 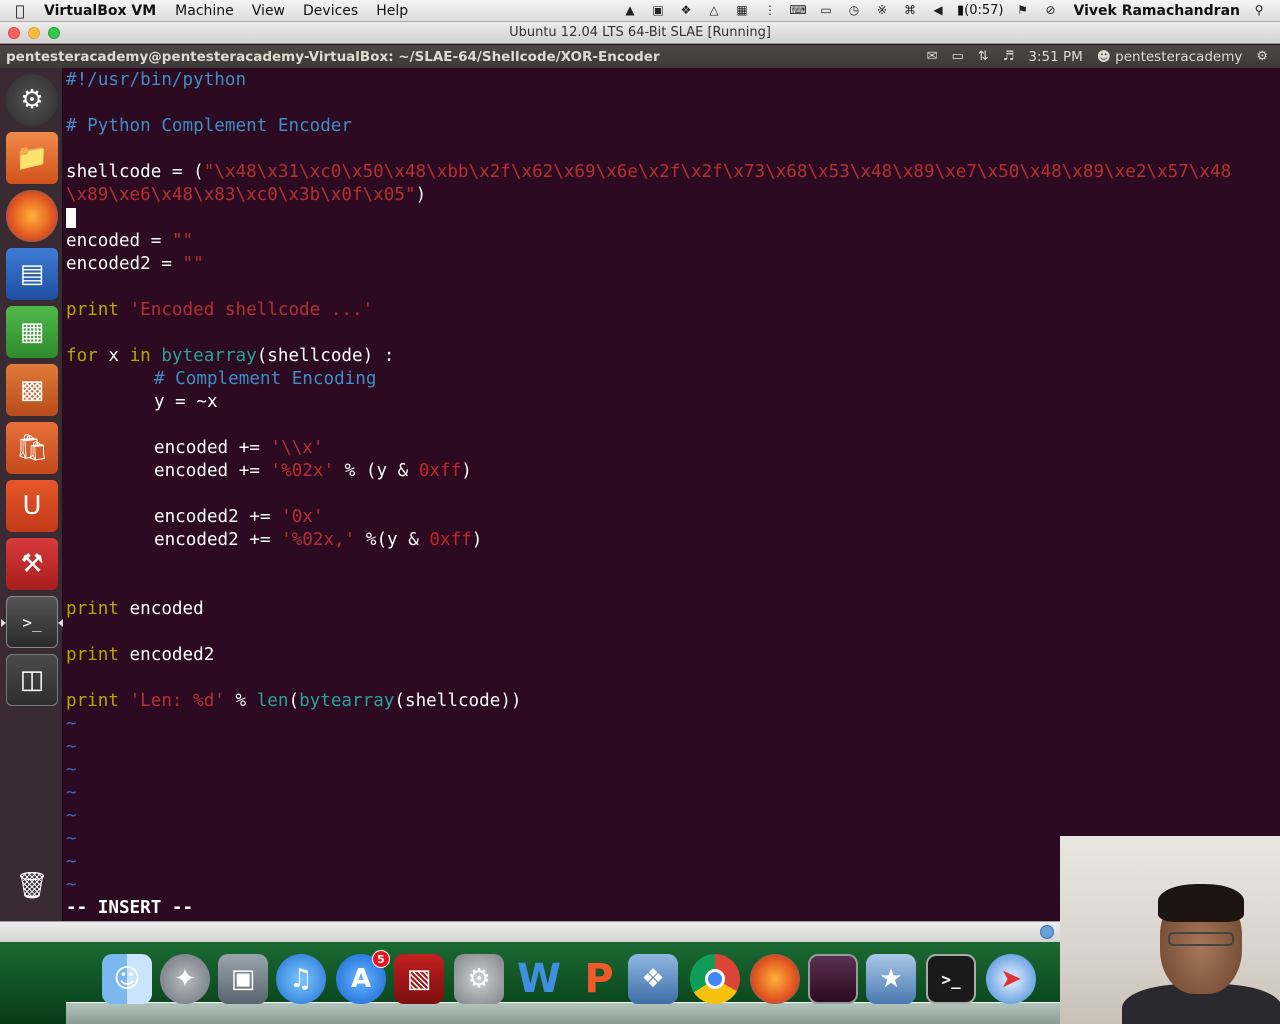 I want to click on image-capture-icon: ▣, so click(x=243, y=979).